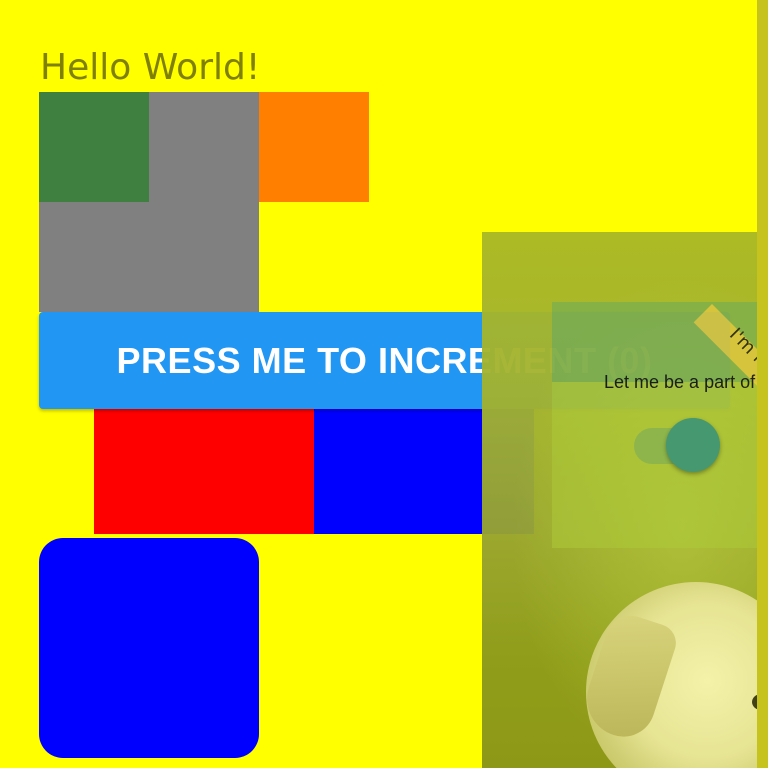 This screenshot has height=768, width=768. Describe the element at coordinates (680, 382) in the screenshot. I see `overlay-caption: Let me be a part of` at that location.